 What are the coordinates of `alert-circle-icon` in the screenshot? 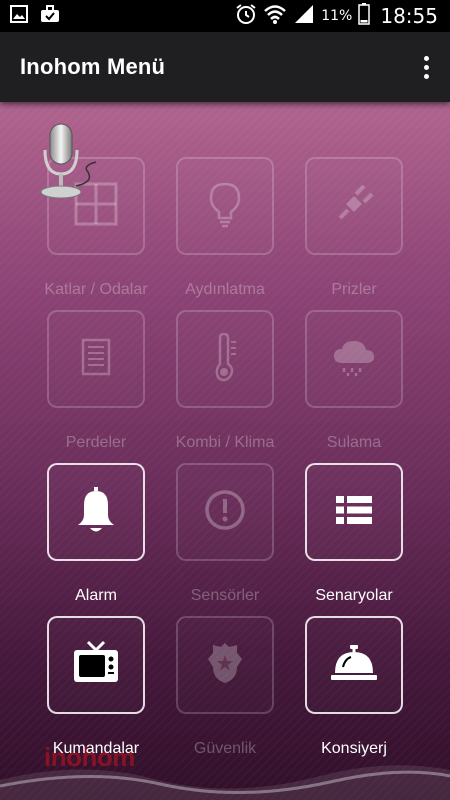 It's located at (225, 512).